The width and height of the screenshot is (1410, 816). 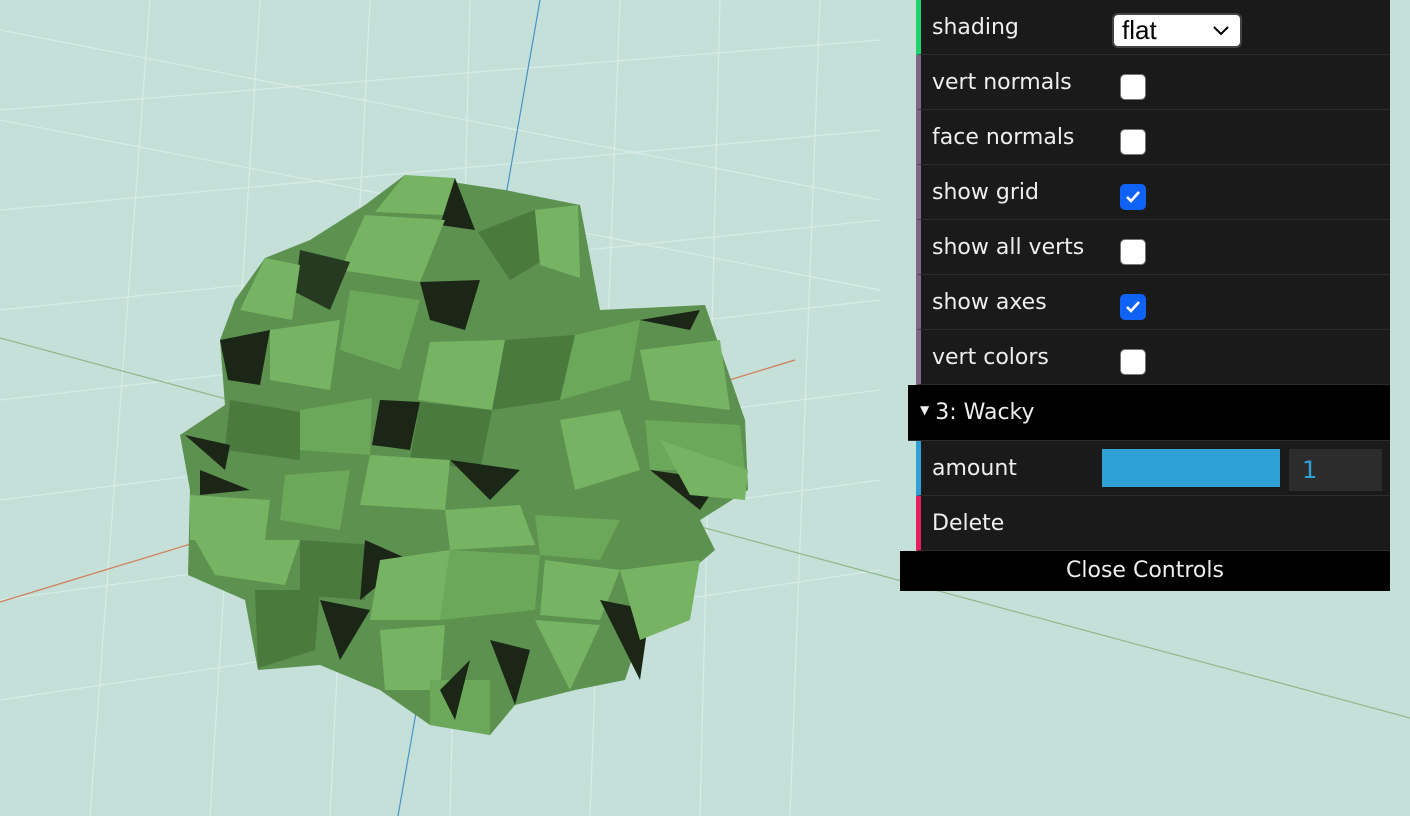 I want to click on shading-select: flat, so click(x=1177, y=30).